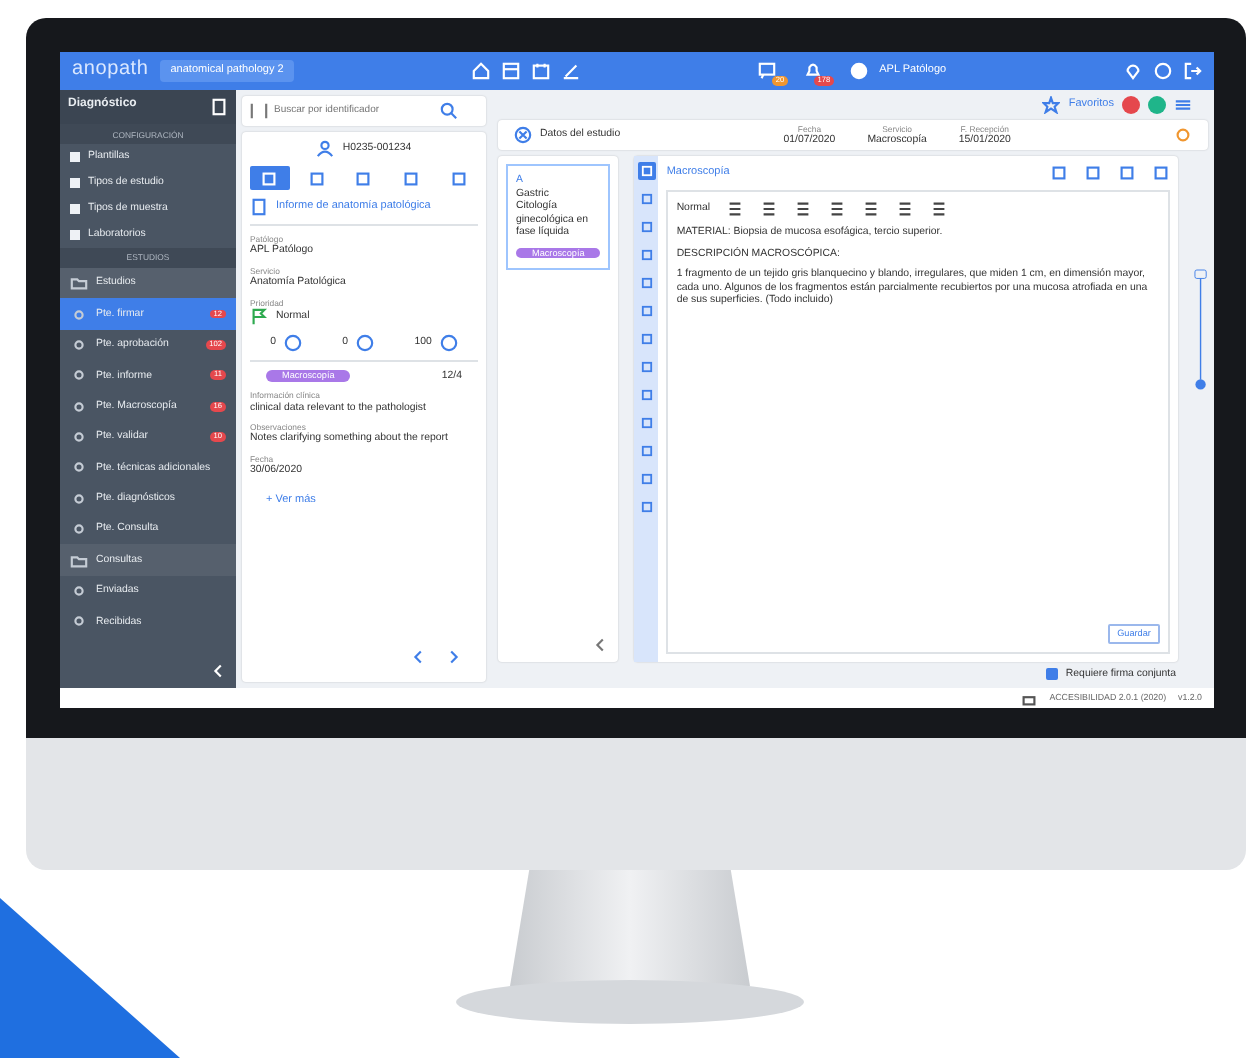 Image resolution: width=1254 pixels, height=1058 pixels. What do you see at coordinates (259, 207) in the screenshot?
I see `report-icon` at bounding box center [259, 207].